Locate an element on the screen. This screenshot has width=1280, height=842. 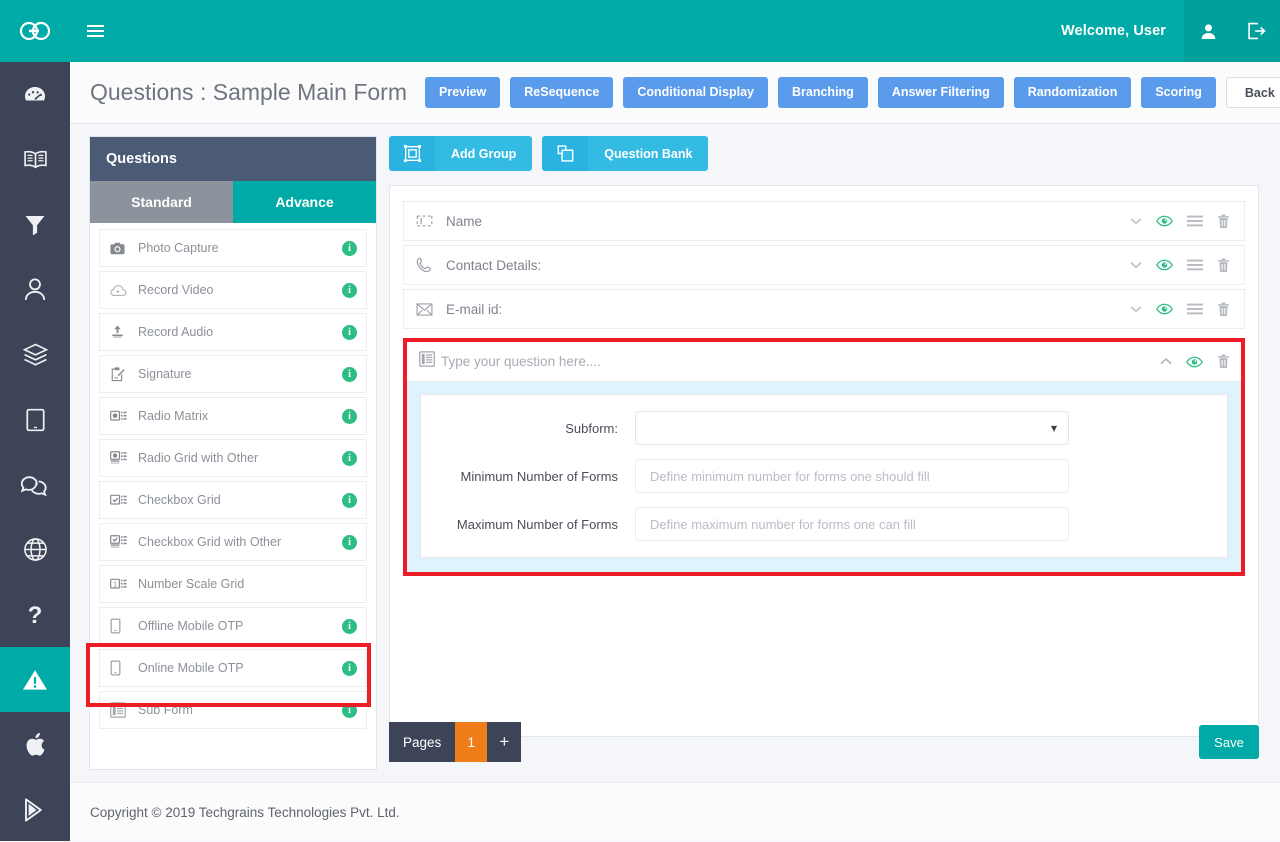
question-type-radio-grid-with-other: Radio Grid with Other i is located at coordinates (233, 458).